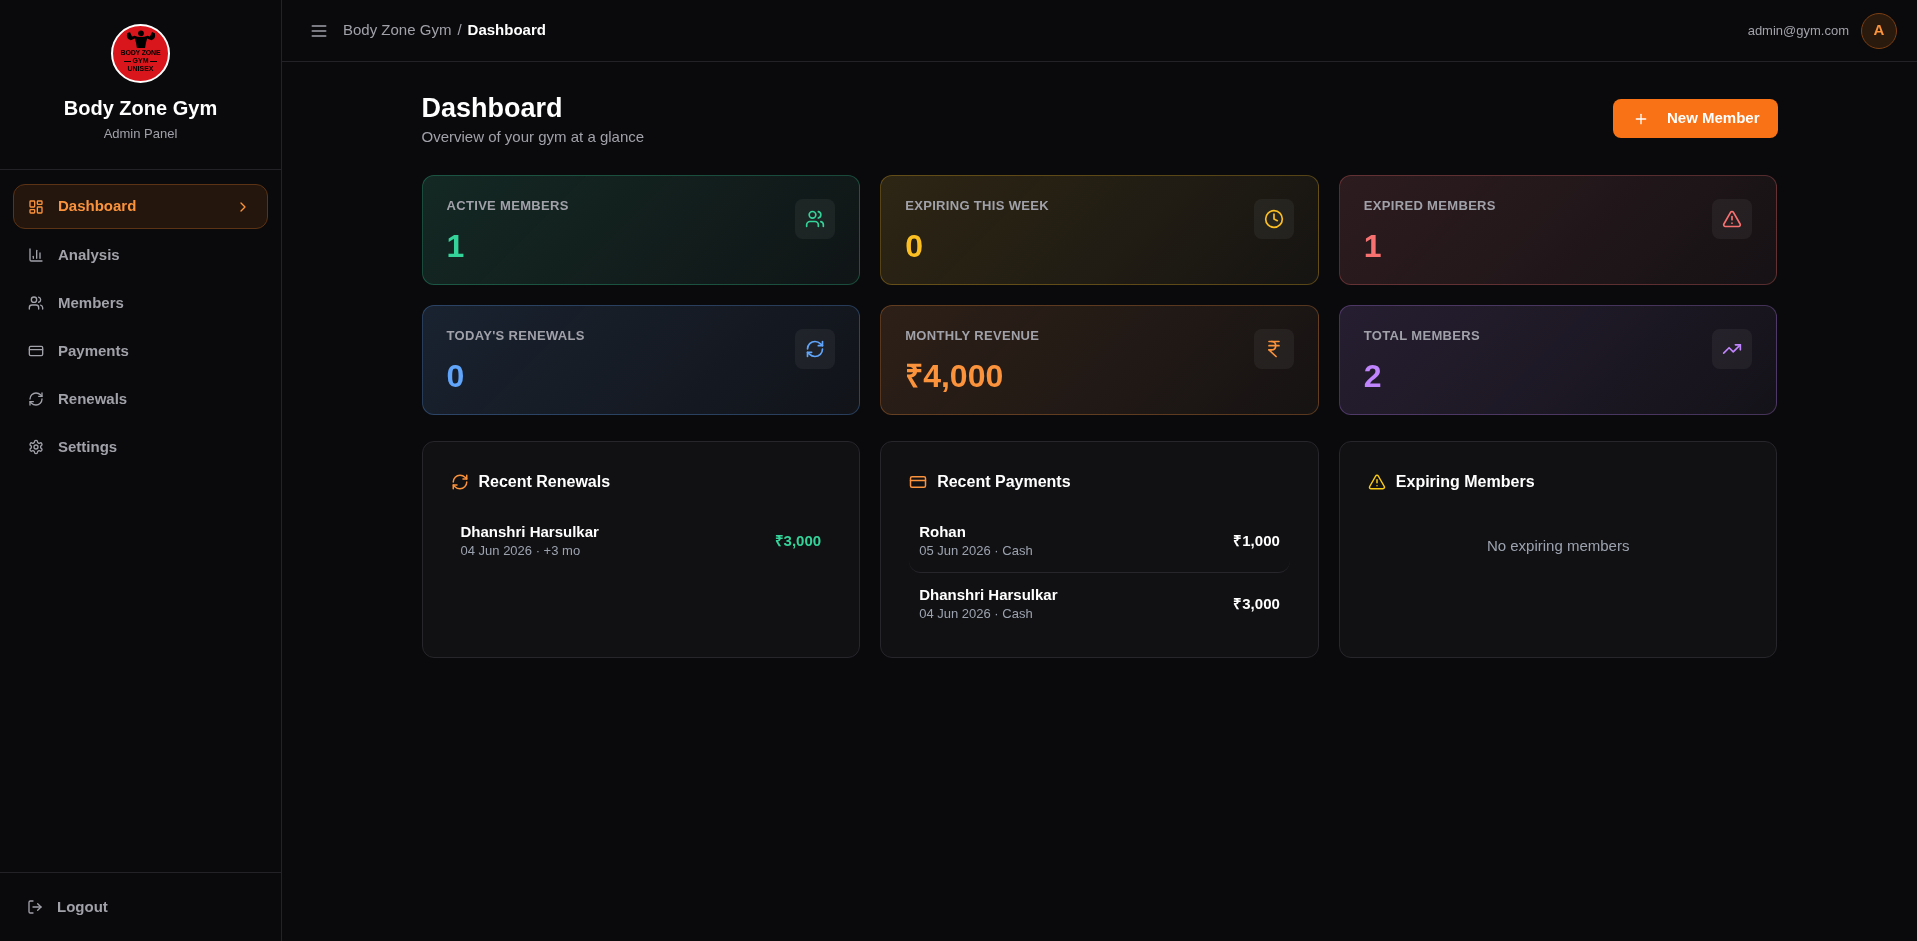 This screenshot has width=1917, height=941. I want to click on page-subtitle: Overview of your gym at a glance, so click(533, 137).